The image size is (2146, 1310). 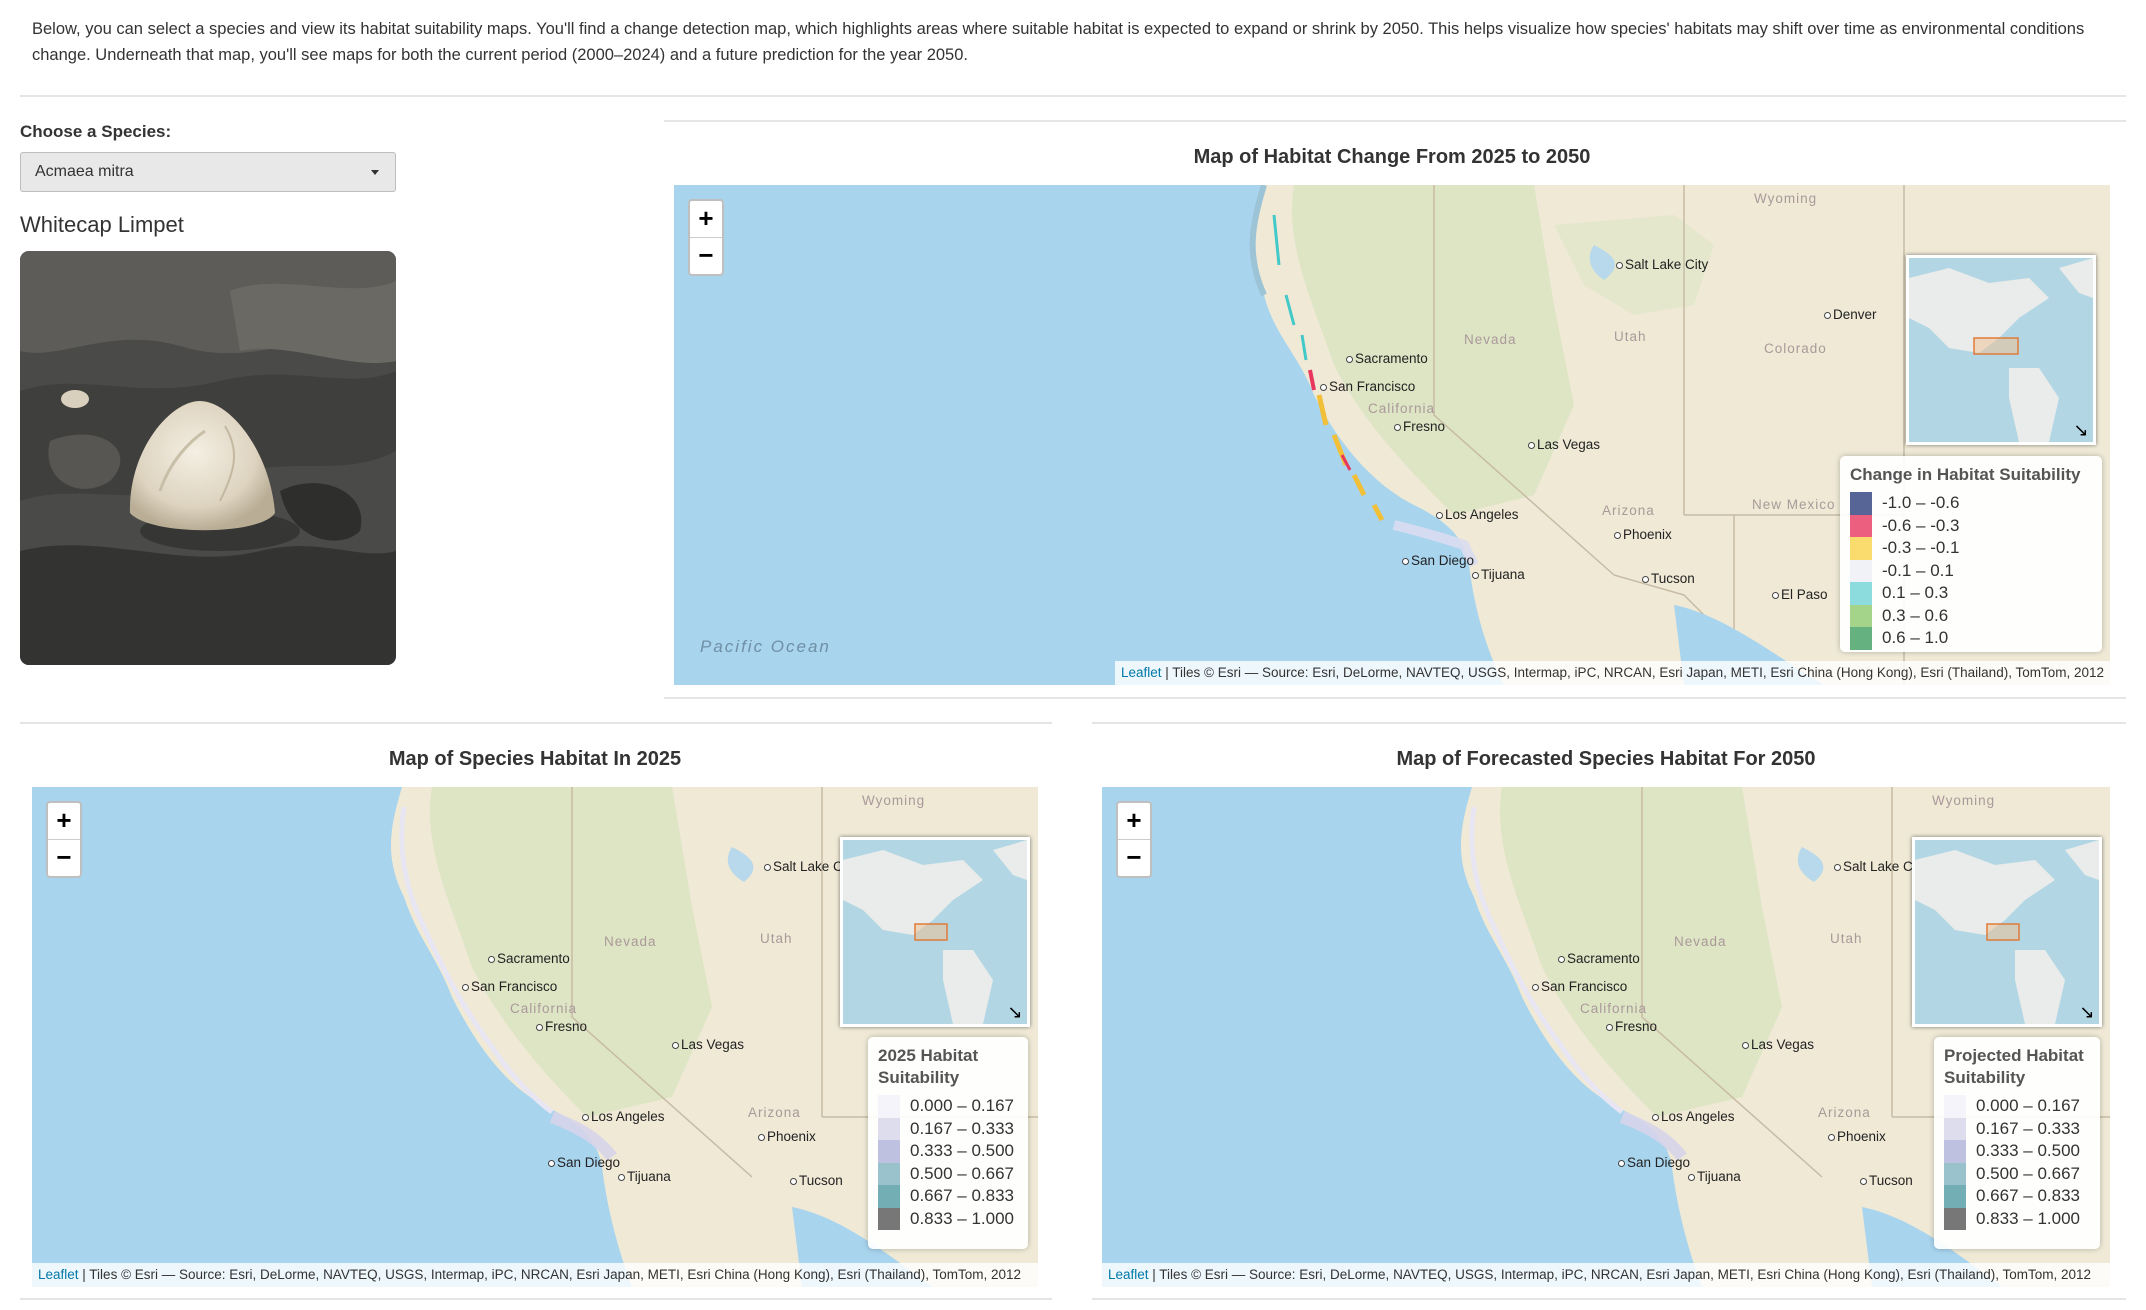 I want to click on legend-row: 0.667 – 0.833, so click(x=948, y=1196).